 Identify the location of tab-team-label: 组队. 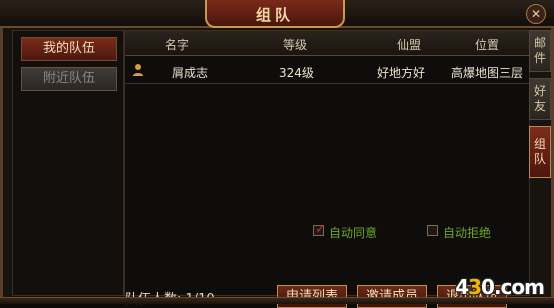
(539, 151).